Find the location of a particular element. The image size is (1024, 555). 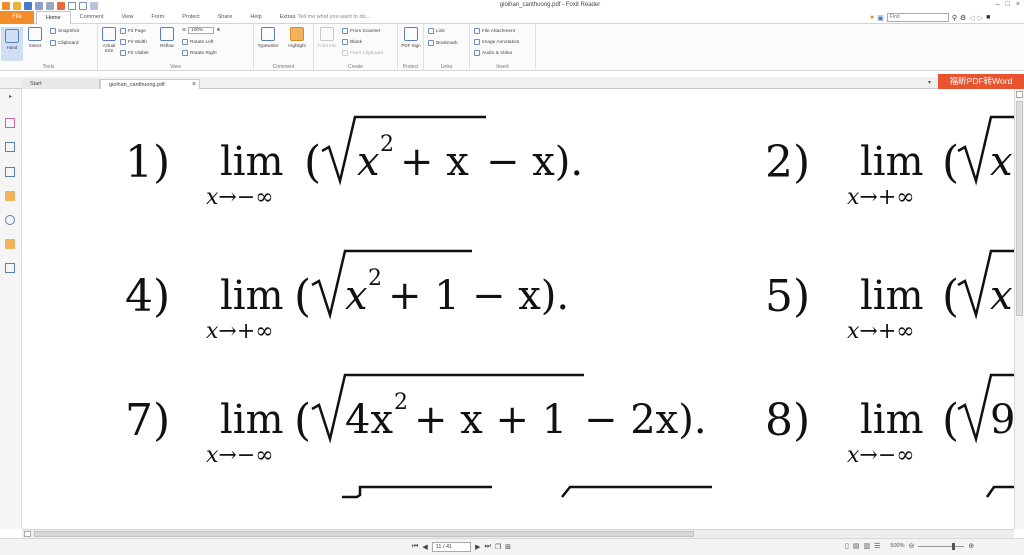

radicand-term: x is located at coordinates (356, 296).